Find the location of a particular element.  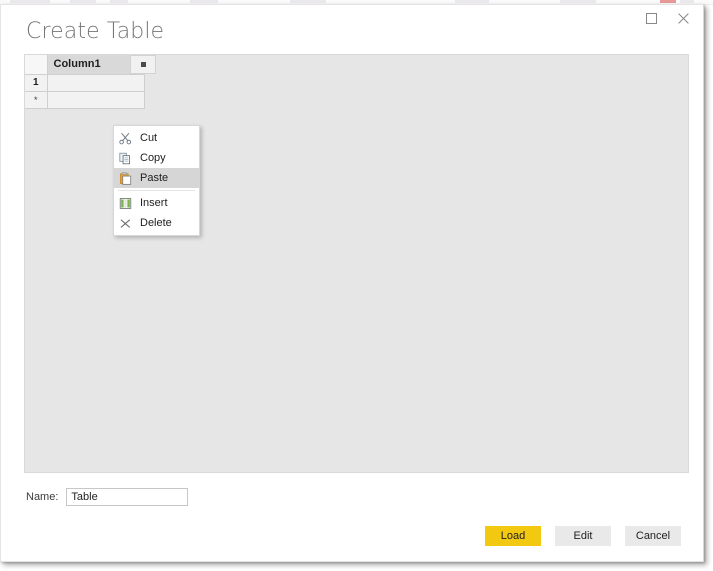

grid-header-row: Column1 is located at coordinates (85, 65).